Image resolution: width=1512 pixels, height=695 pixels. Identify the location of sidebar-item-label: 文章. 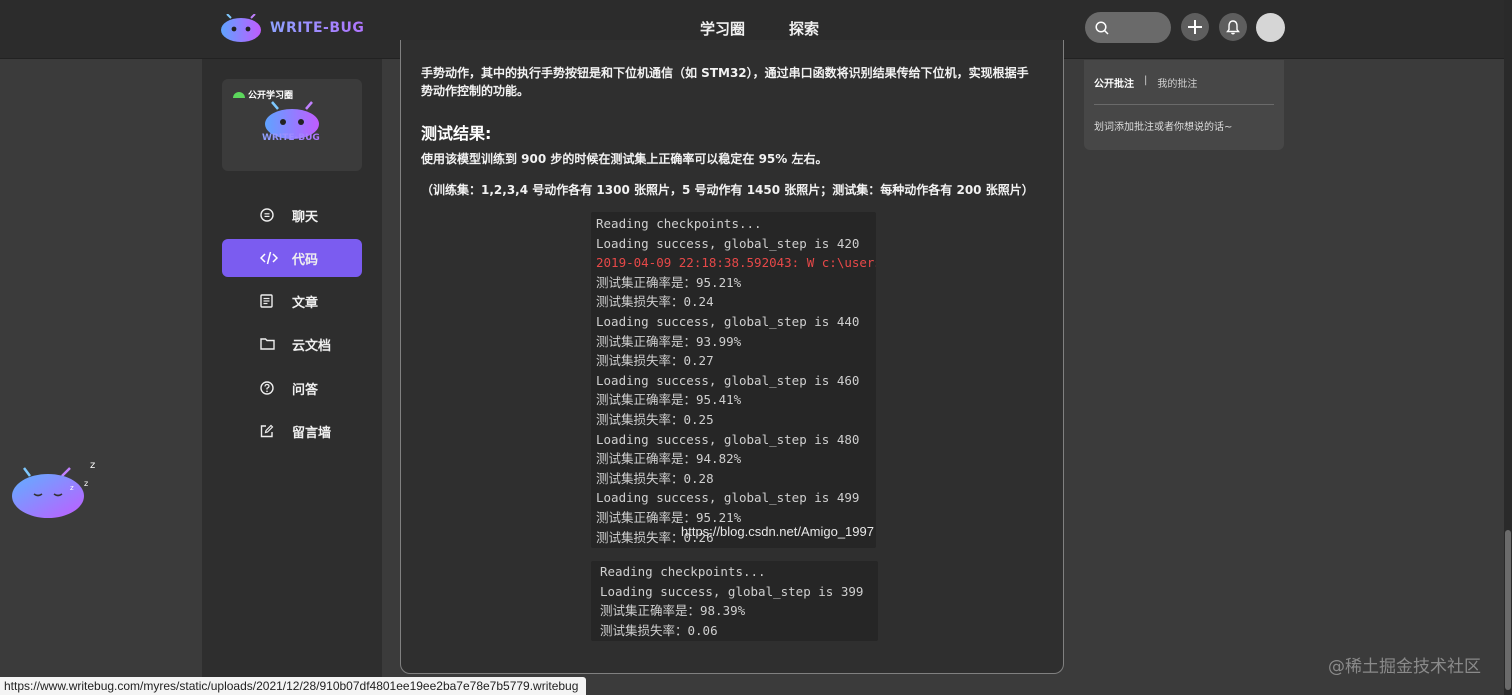
(305, 303).